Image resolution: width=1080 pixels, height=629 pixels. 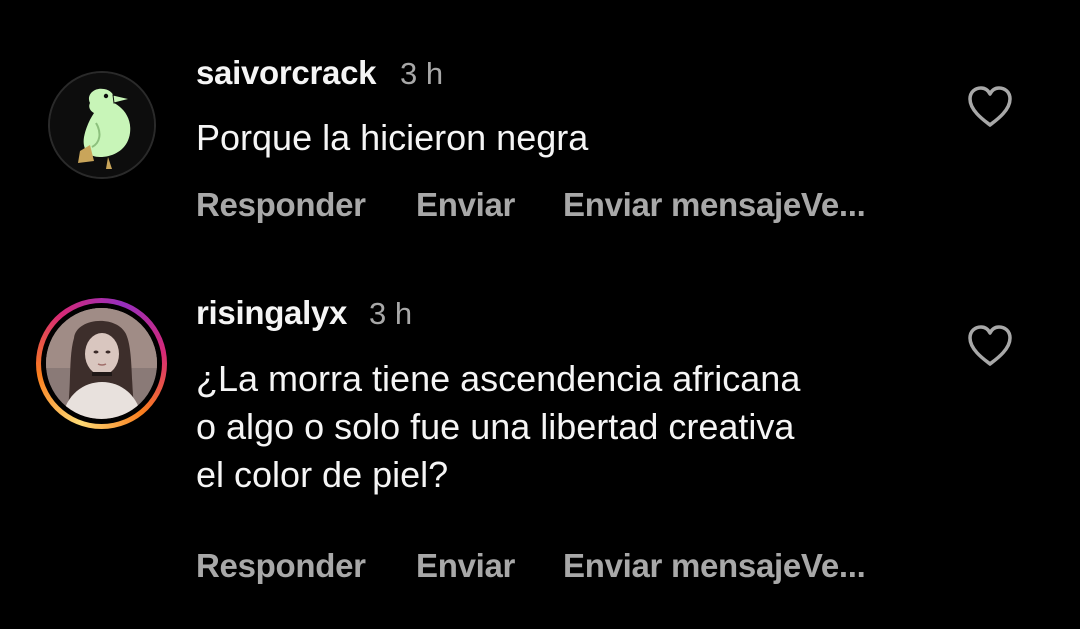 I want to click on user-photo-icon, so click(x=101, y=363).